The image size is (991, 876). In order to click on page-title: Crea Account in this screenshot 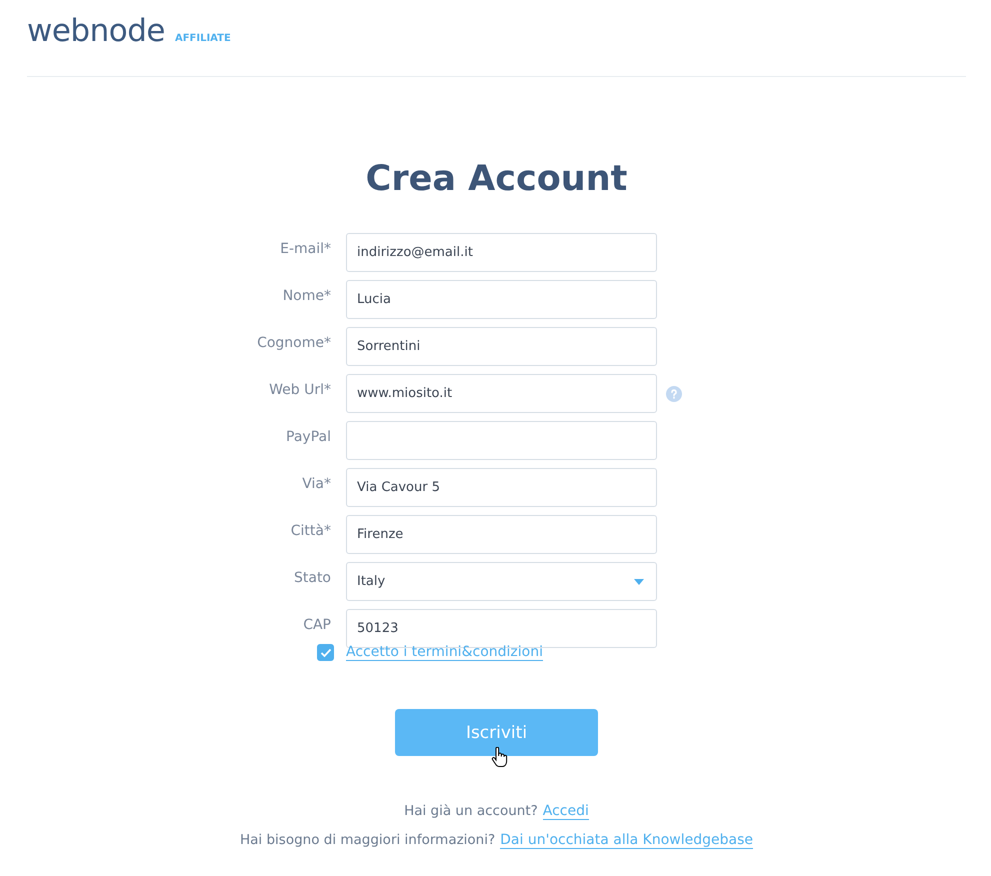, I will do `click(496, 179)`.